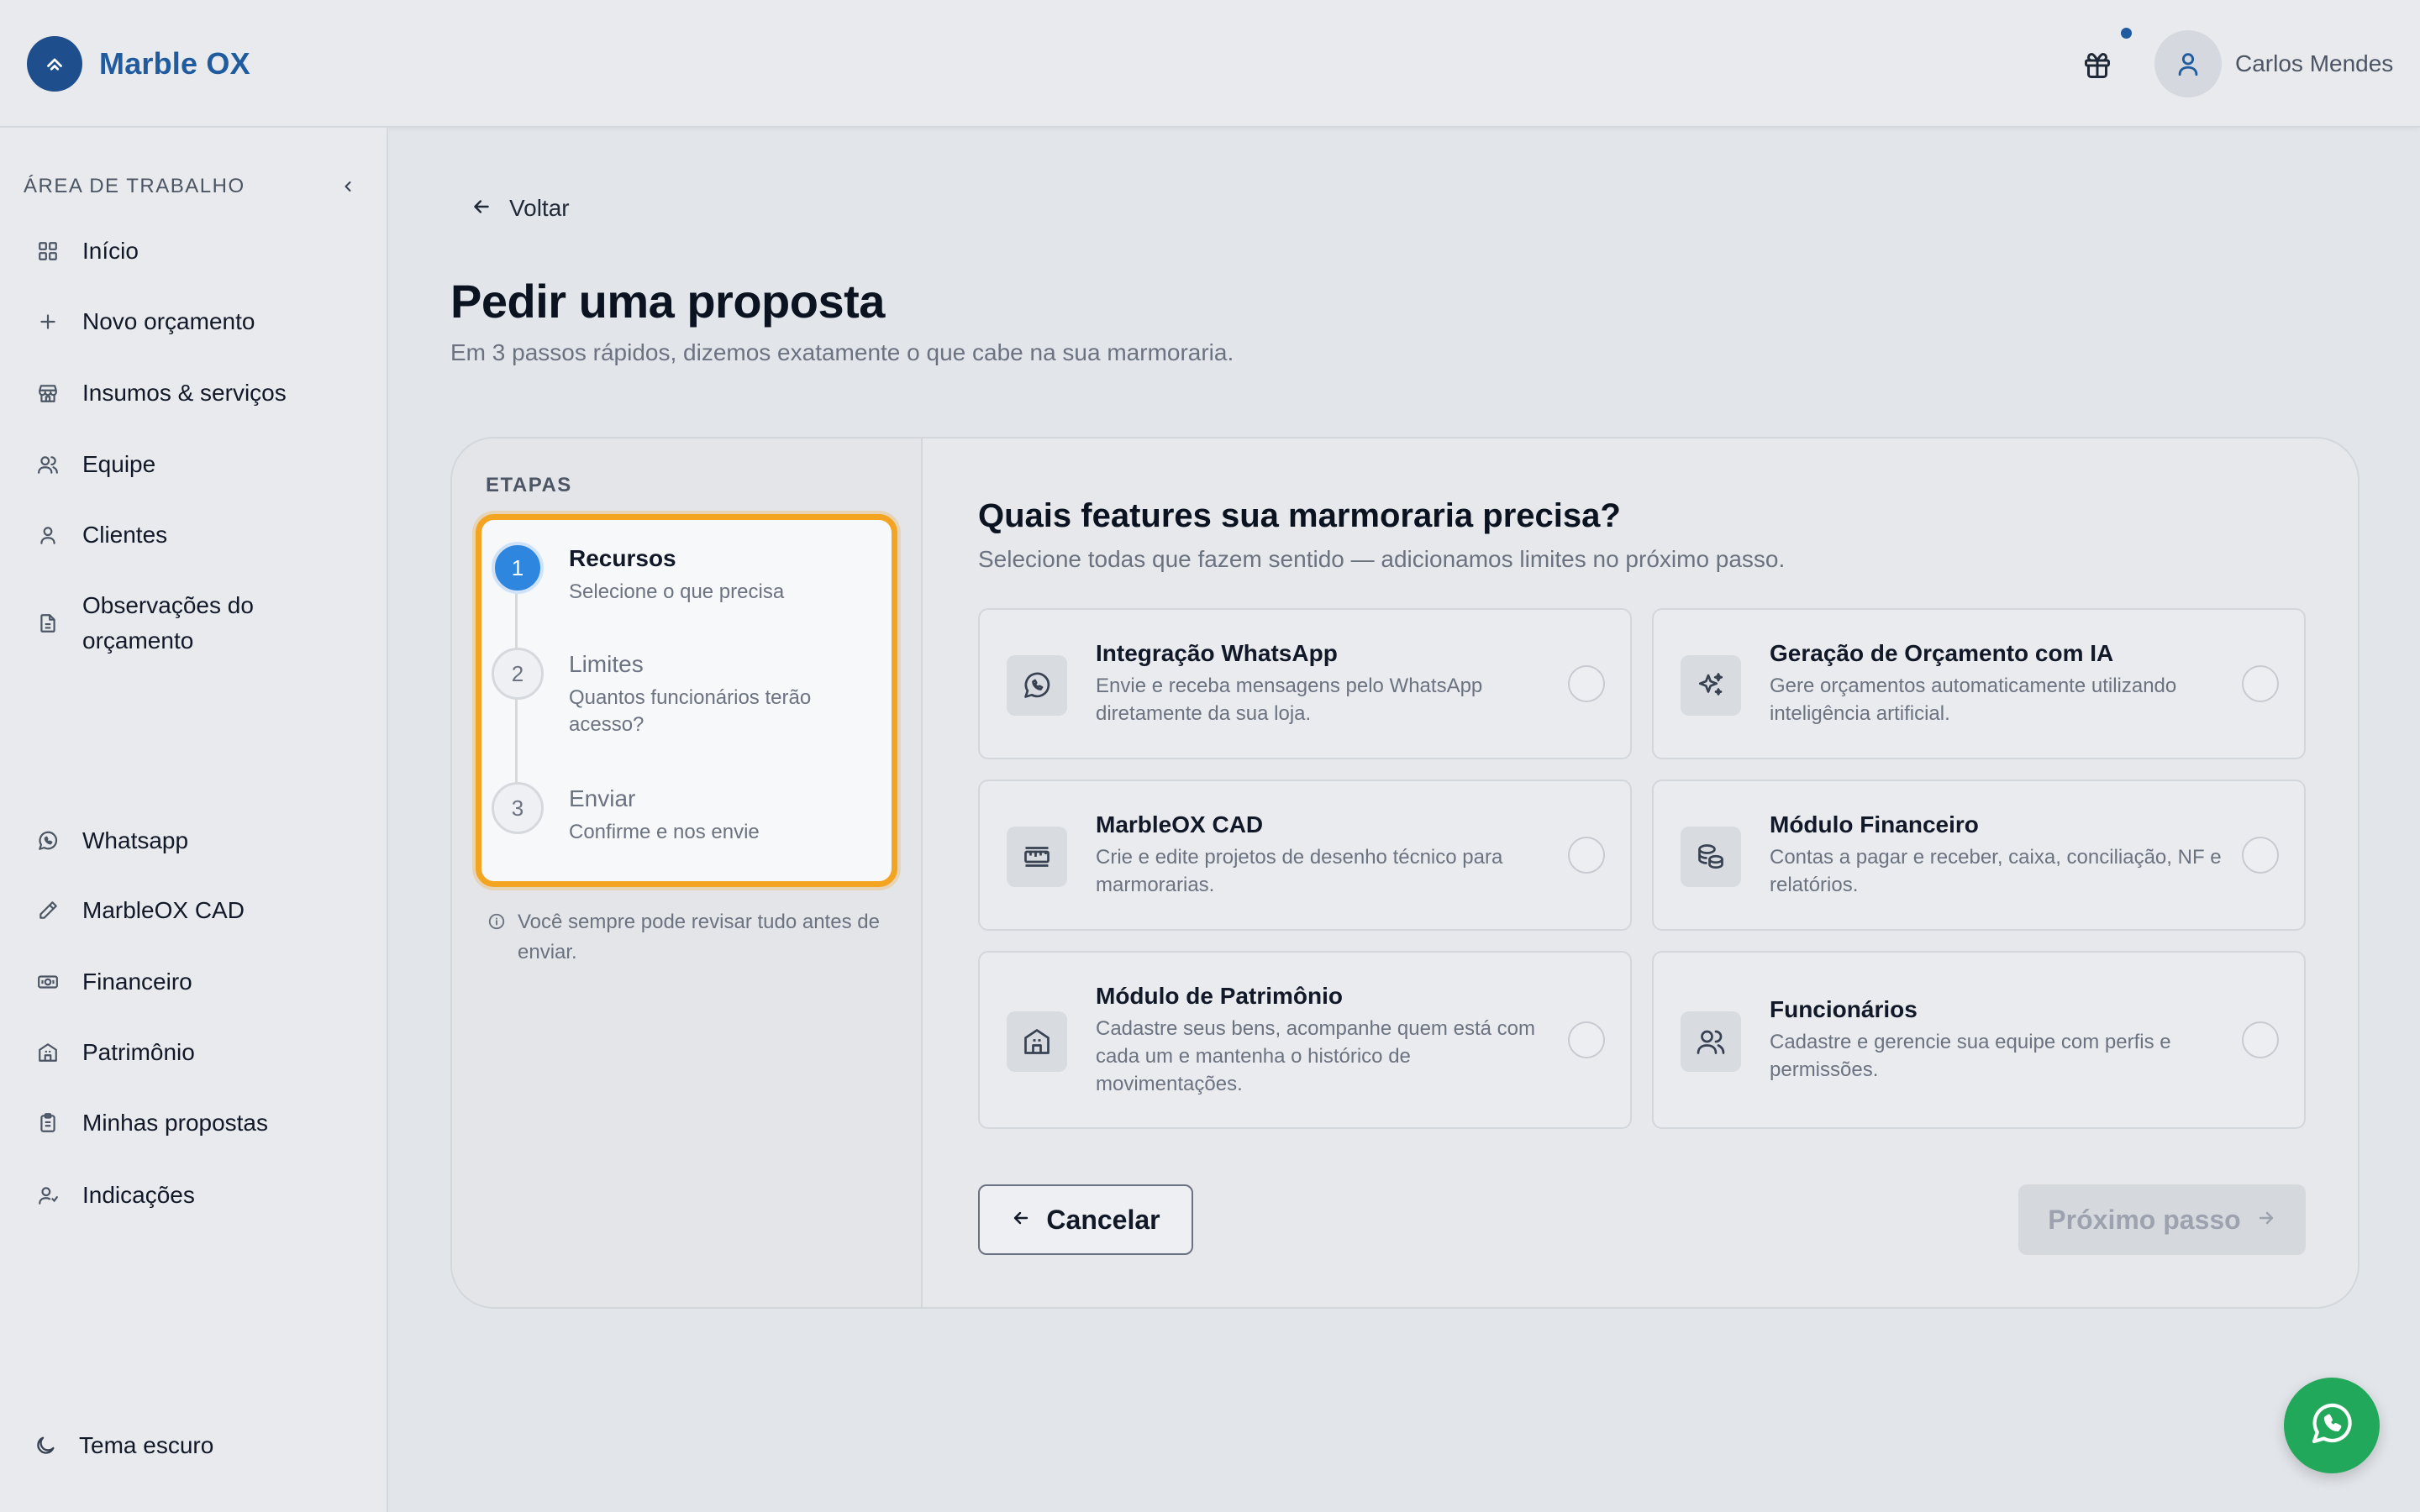  I want to click on sidebar-item-insumos: Insumos & serviços, so click(196, 393).